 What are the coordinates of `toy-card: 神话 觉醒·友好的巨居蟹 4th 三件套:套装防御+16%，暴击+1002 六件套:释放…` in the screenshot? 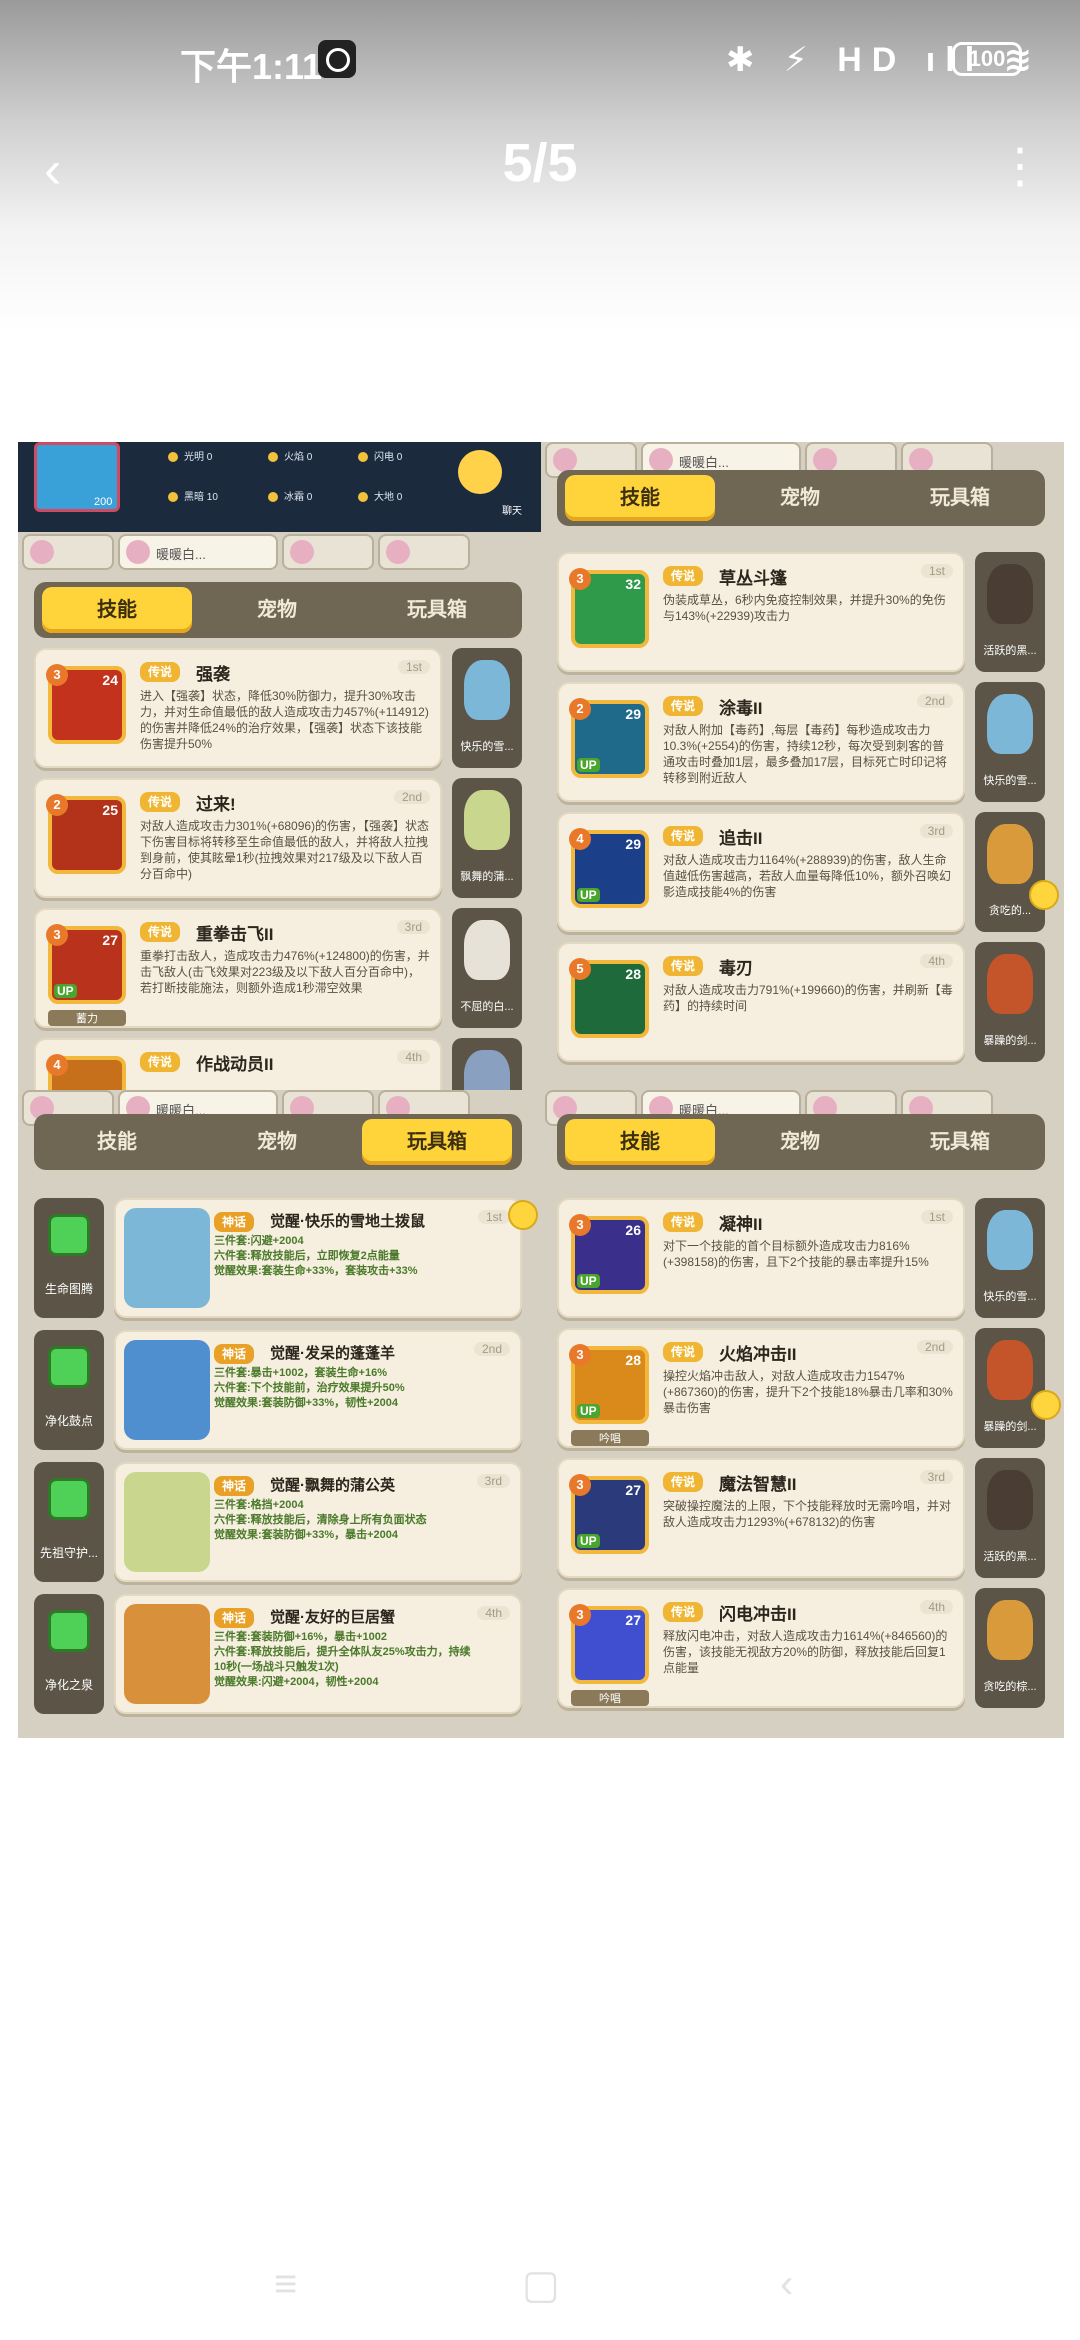 It's located at (318, 1654).